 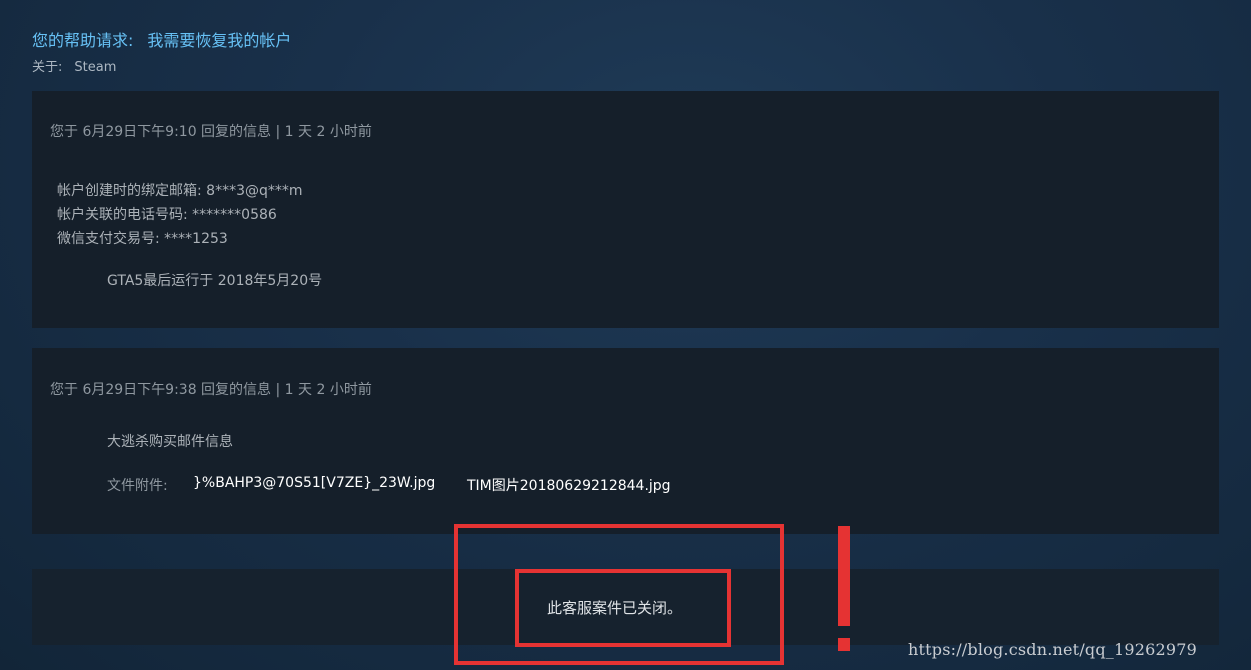 I want to click on request-subject-link: 我需要恢复我的帐户, so click(x=219, y=40).